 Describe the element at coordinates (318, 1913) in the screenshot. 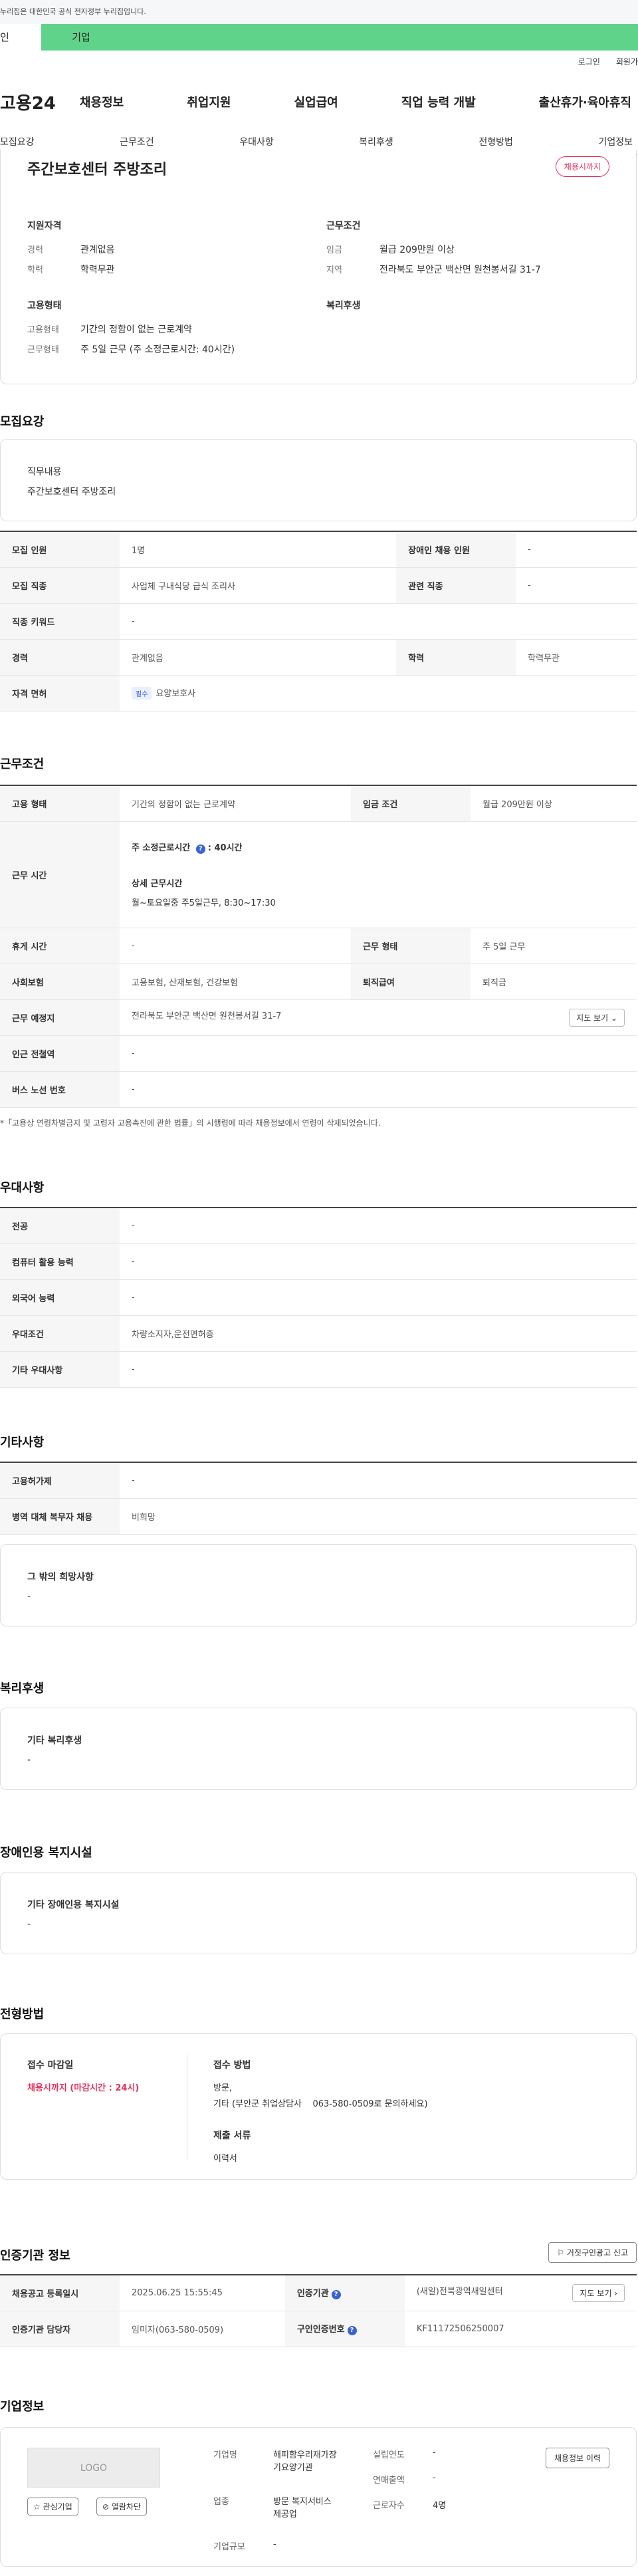

I see `disabled-box: 기타 장애인용 복지시설 -` at that location.